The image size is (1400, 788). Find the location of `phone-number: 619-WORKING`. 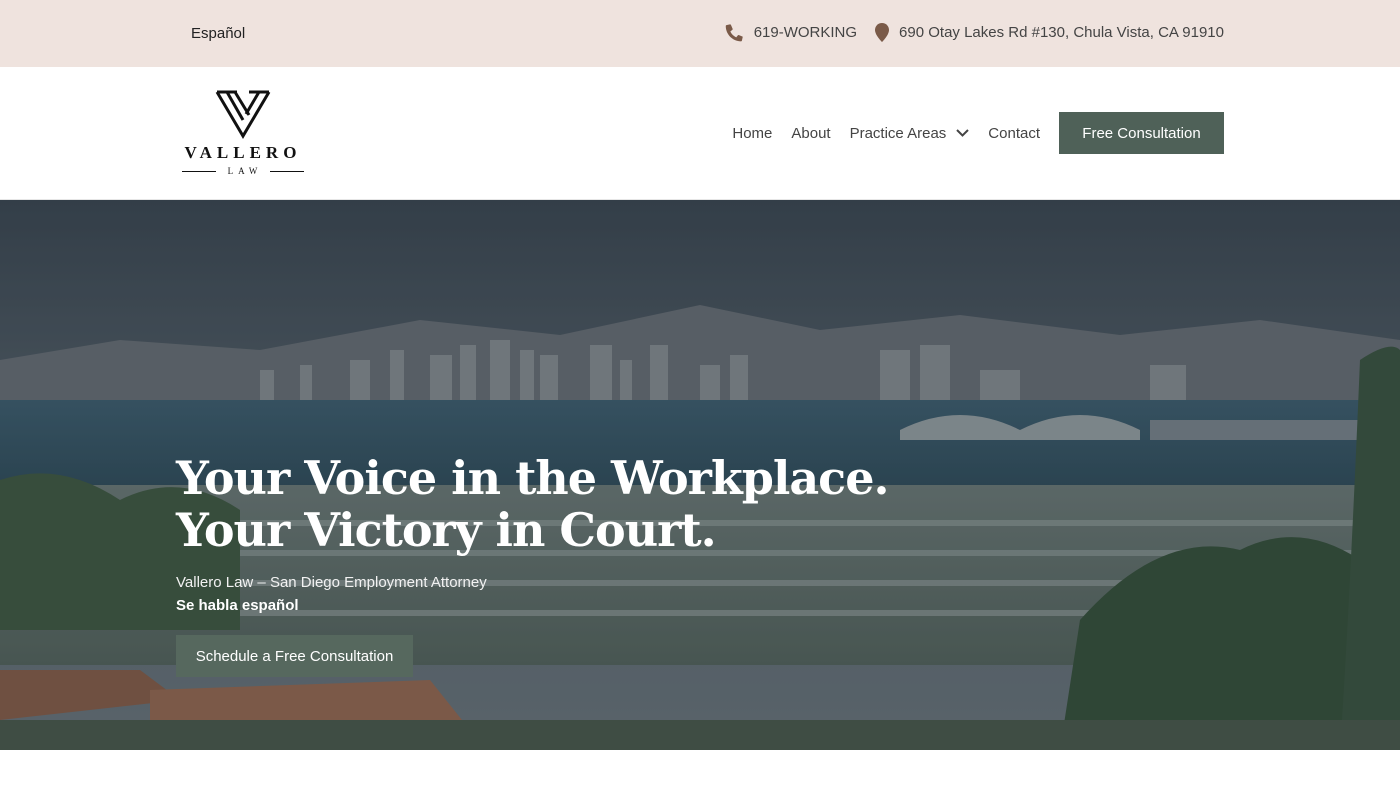

phone-number: 619-WORKING is located at coordinates (805, 32).